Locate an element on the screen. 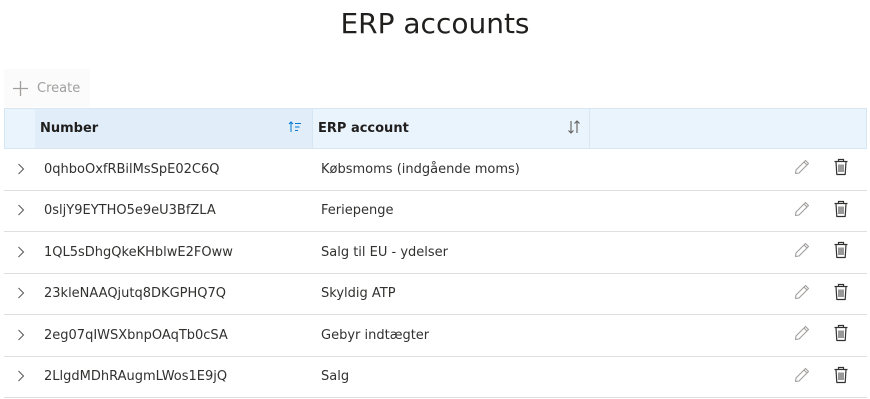 This screenshot has height=399, width=870. column-header-erp-account-label: ERP account is located at coordinates (363, 128).